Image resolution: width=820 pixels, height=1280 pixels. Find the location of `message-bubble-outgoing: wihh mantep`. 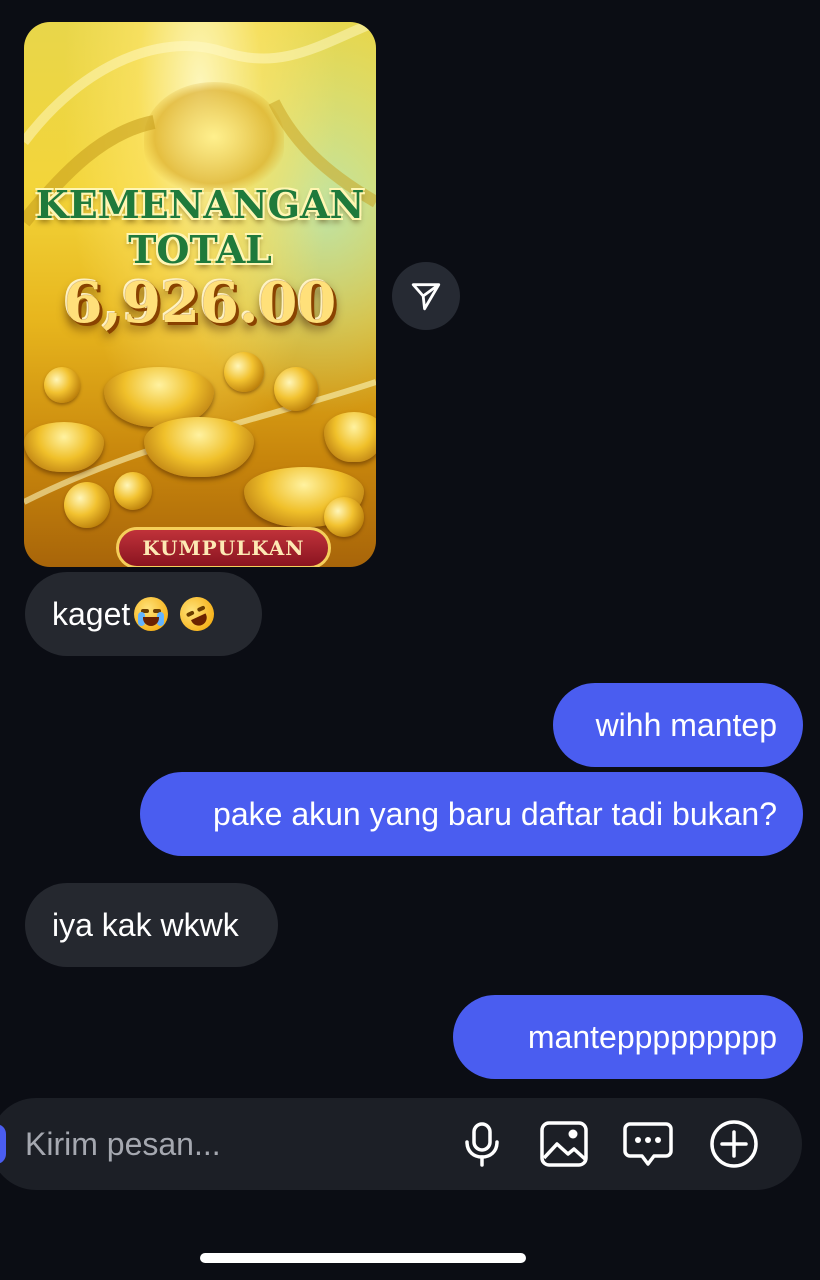

message-bubble-outgoing: wihh mantep is located at coordinates (678, 725).